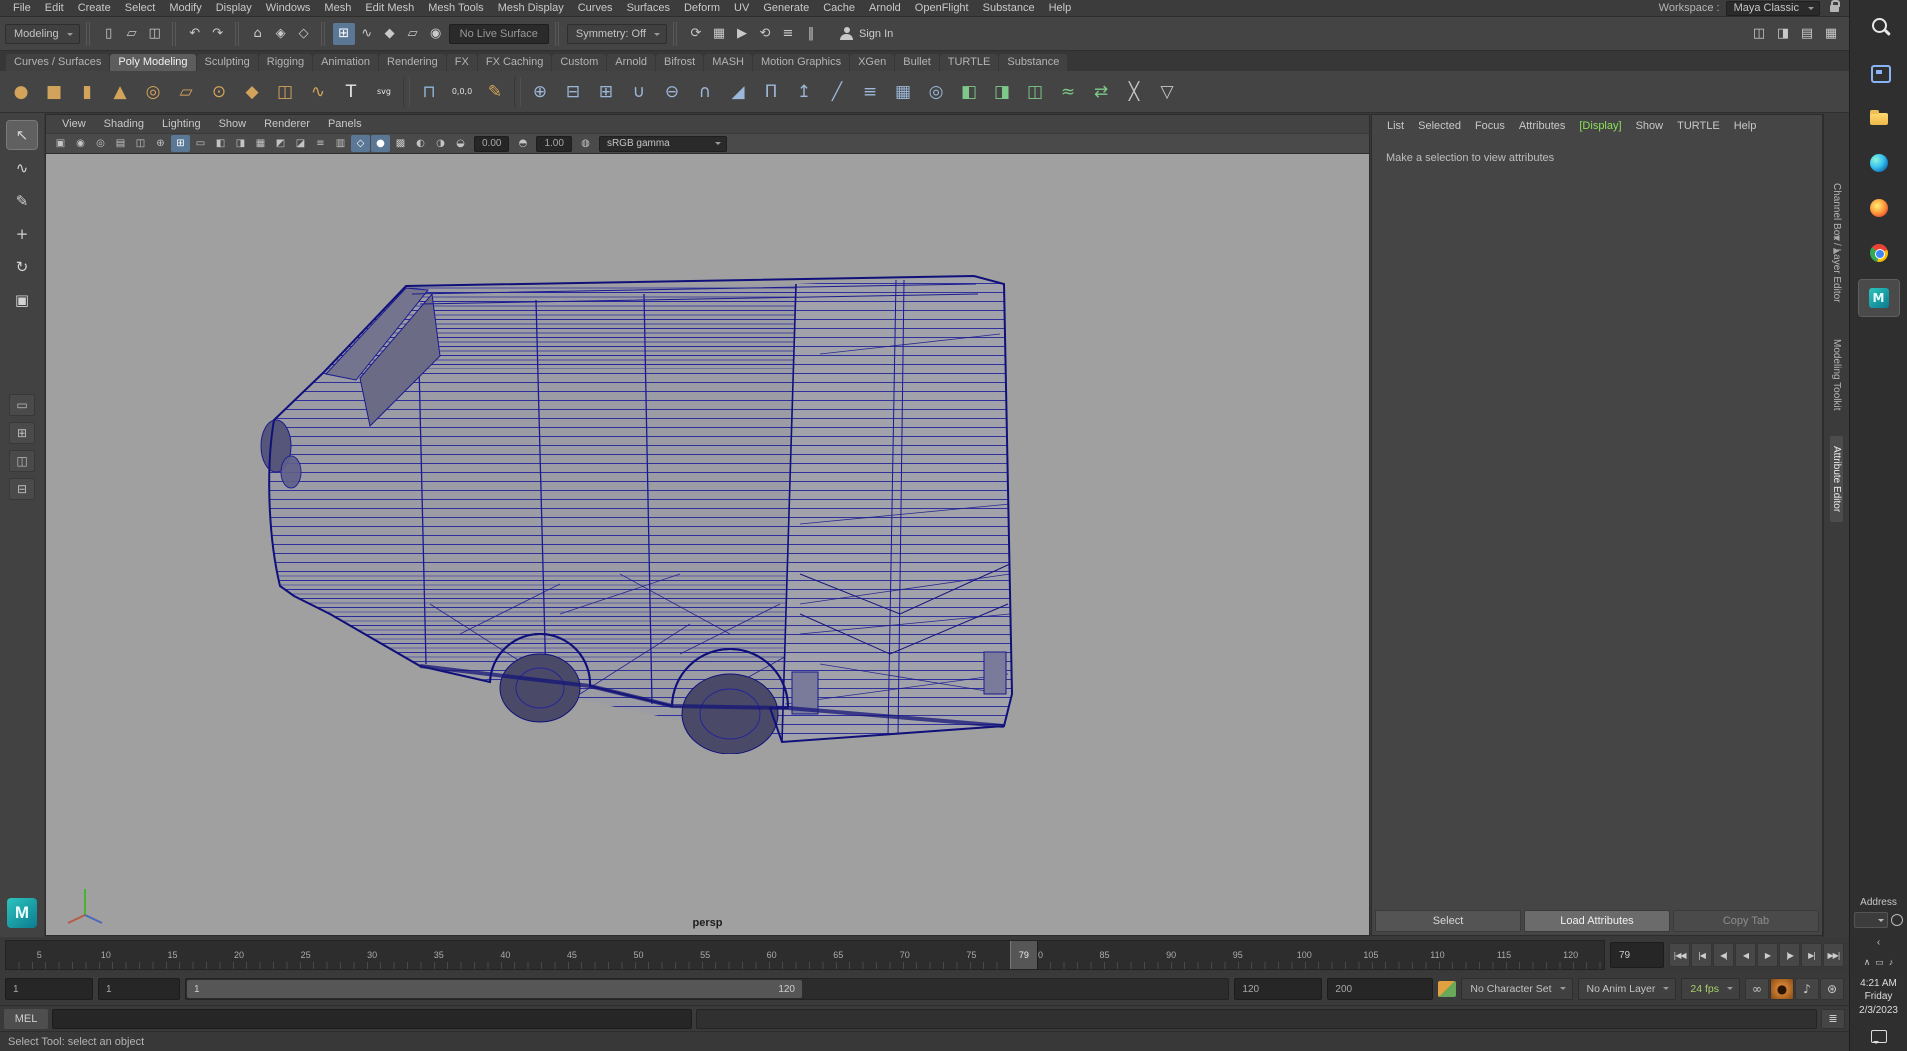  Describe the element at coordinates (1167, 92) in the screenshot. I see `reduce-icon: ▽` at that location.